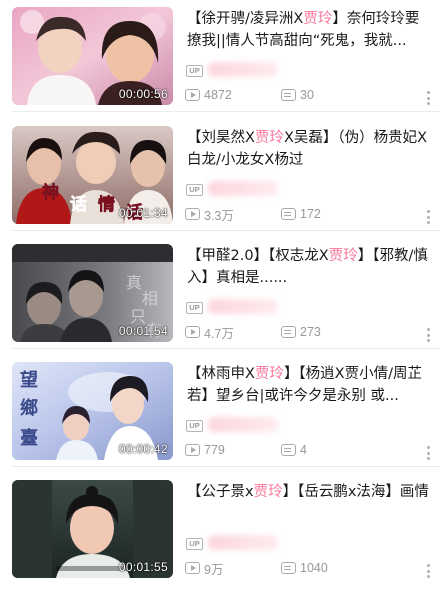 Image resolution: width=440 pixels, height=590 pixels. I want to click on svg-text: 臺, so click(29, 438).